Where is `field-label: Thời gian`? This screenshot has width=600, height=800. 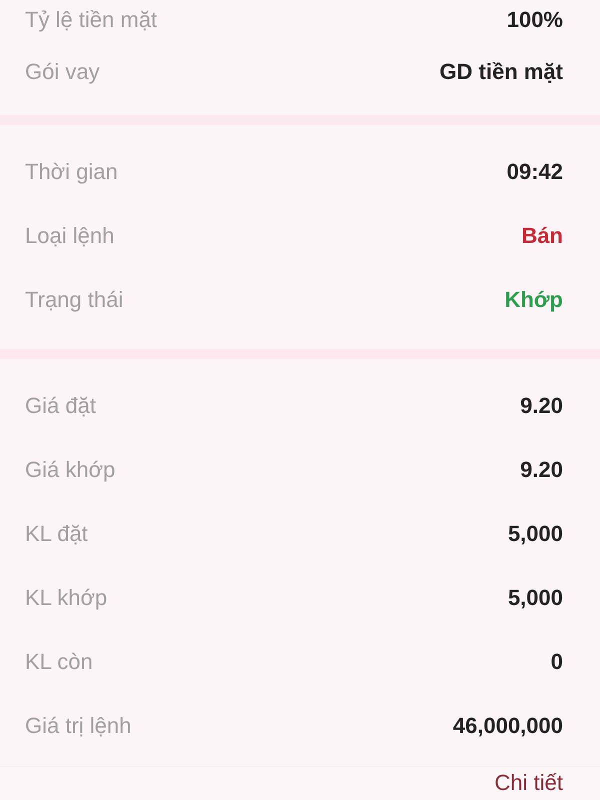
field-label: Thời gian is located at coordinates (71, 172).